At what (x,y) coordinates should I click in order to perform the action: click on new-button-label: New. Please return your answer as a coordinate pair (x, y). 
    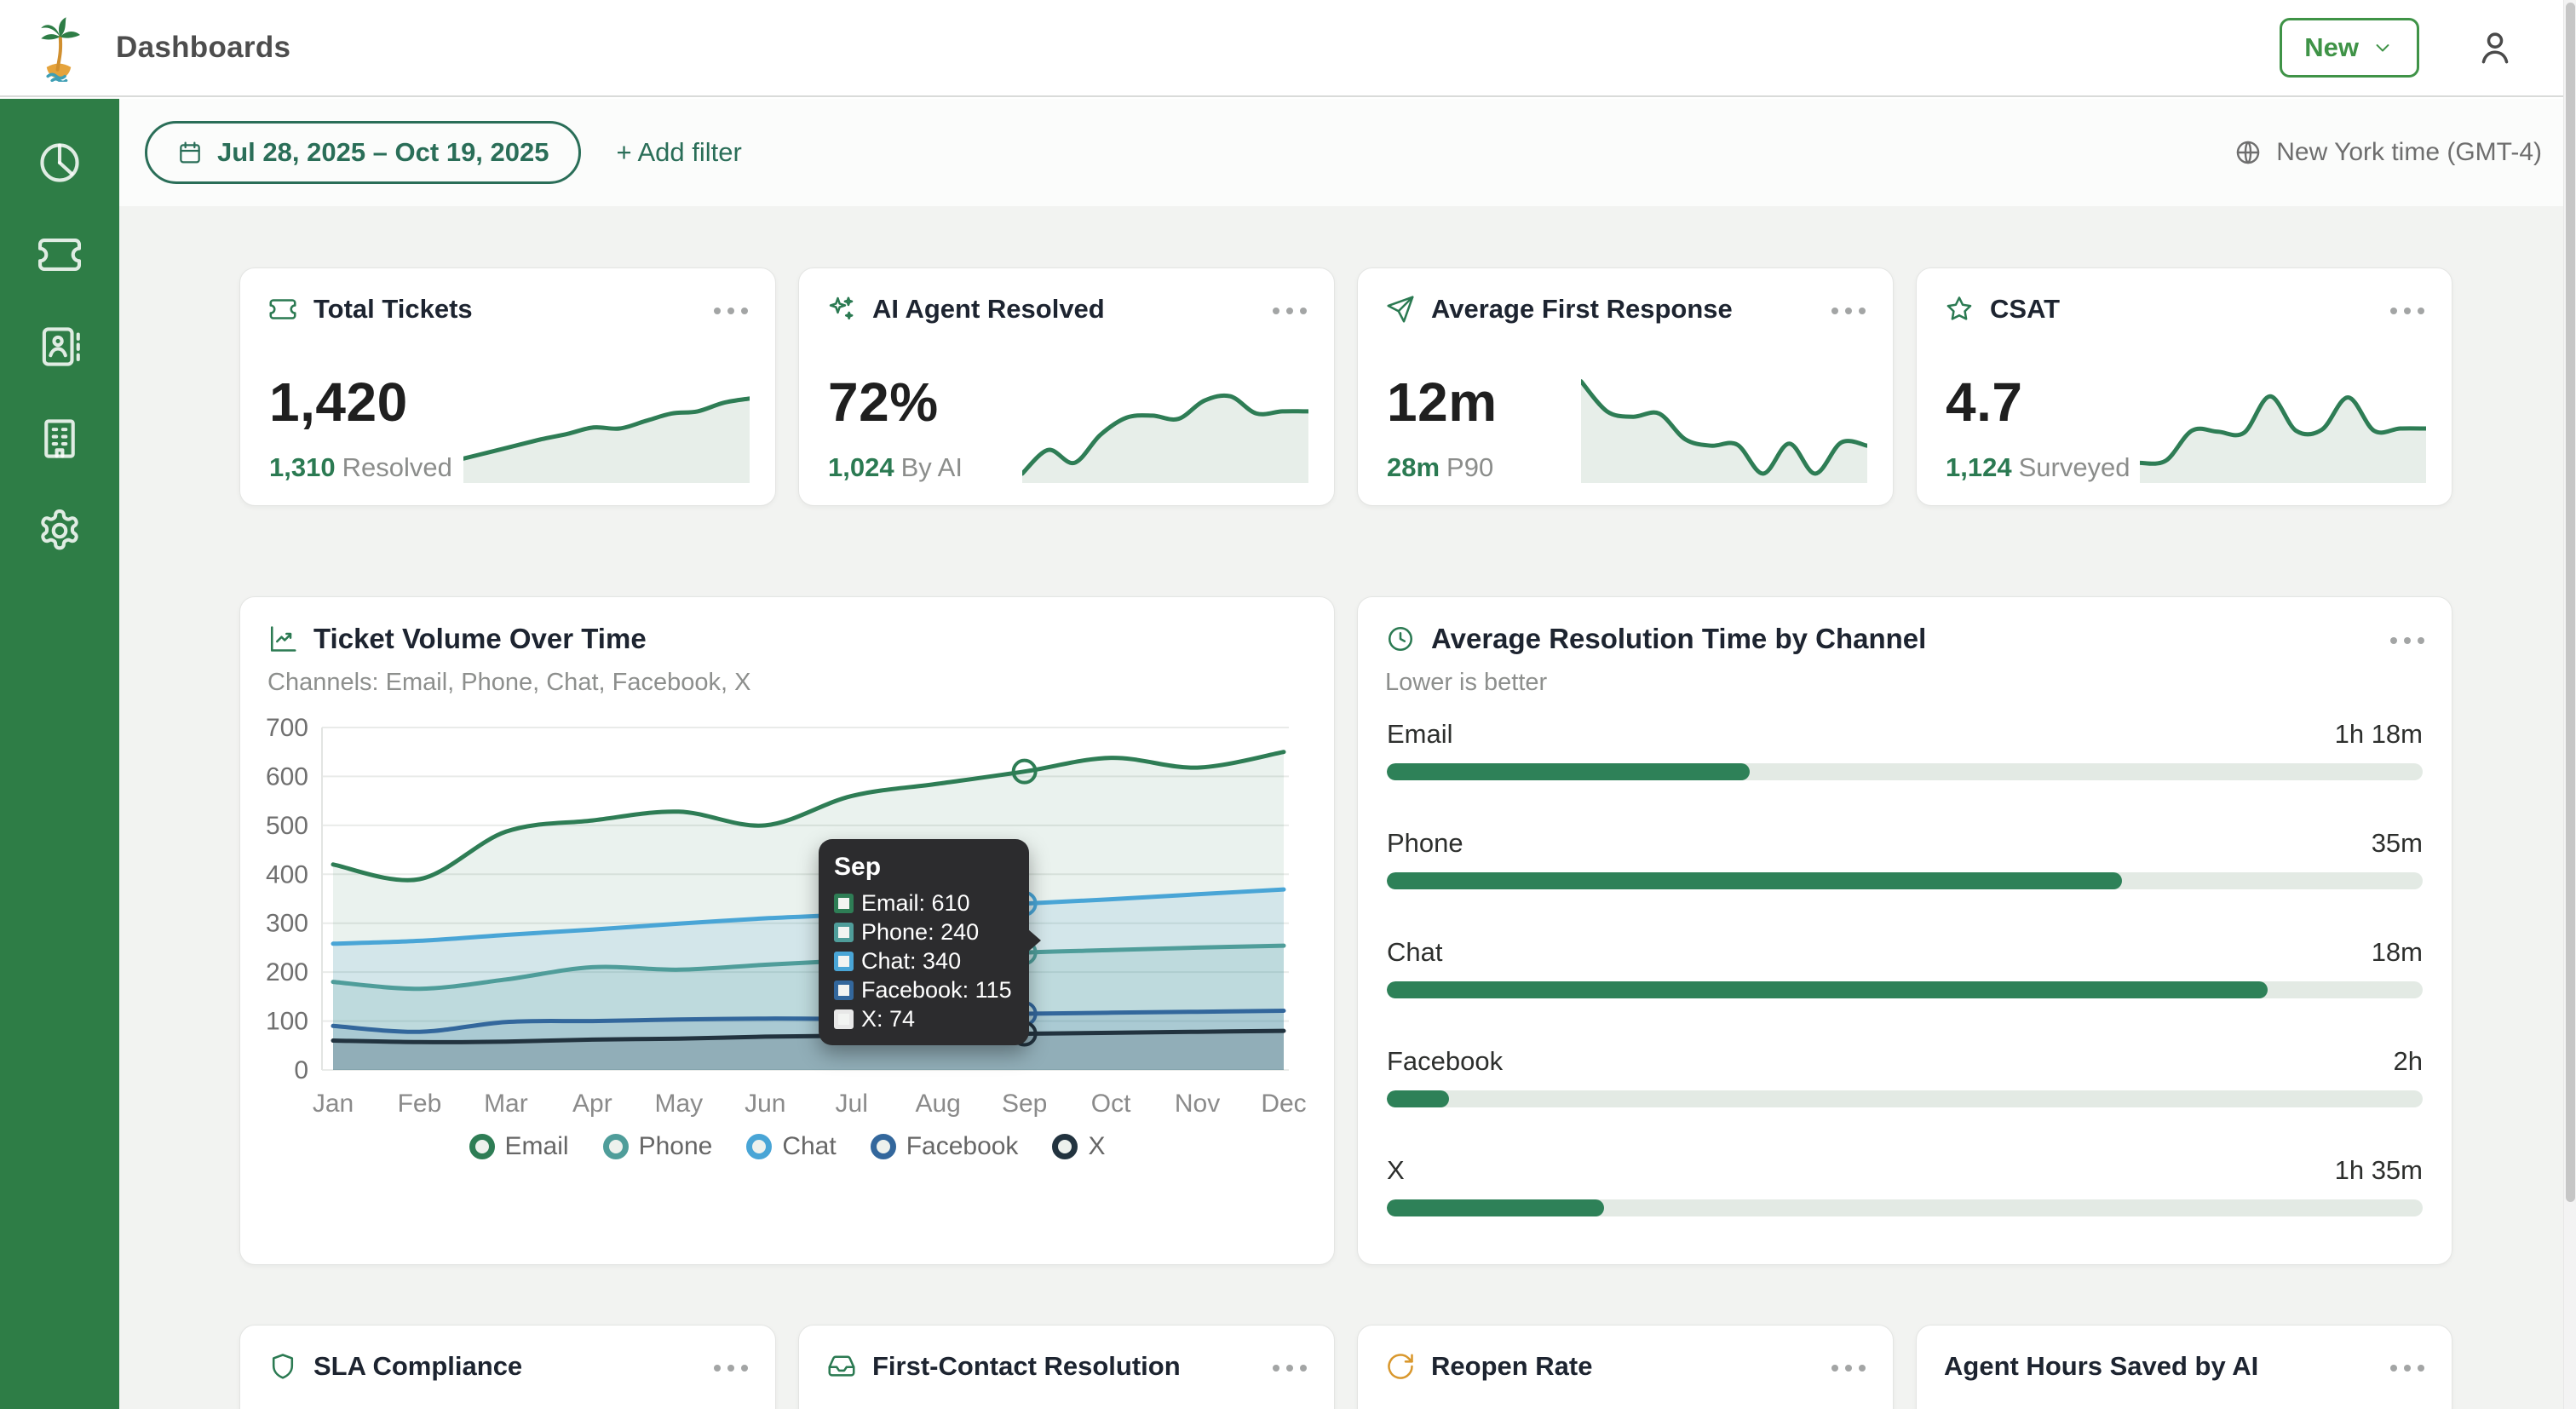
    Looking at the image, I should click on (2332, 47).